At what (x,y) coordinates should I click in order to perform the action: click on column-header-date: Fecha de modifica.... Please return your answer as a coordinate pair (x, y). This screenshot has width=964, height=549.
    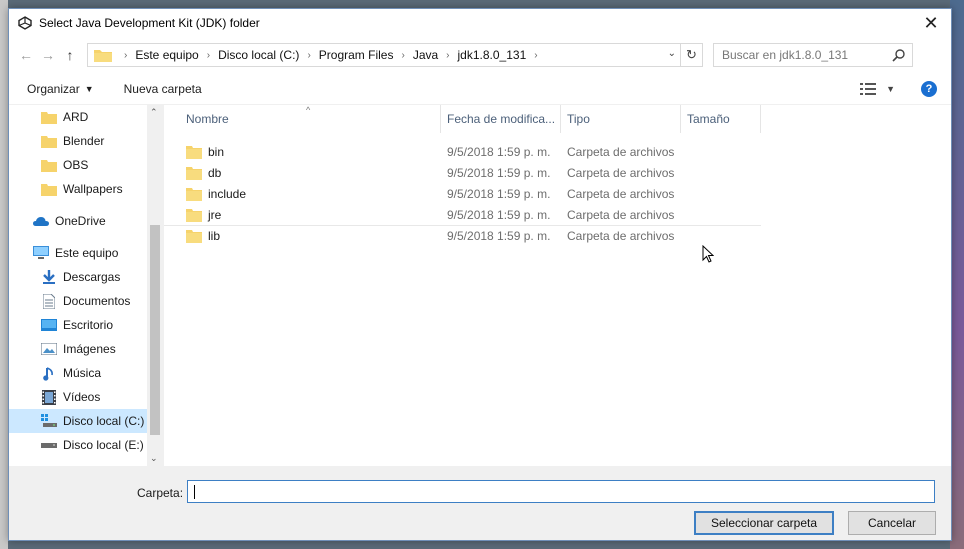
    Looking at the image, I should click on (501, 119).